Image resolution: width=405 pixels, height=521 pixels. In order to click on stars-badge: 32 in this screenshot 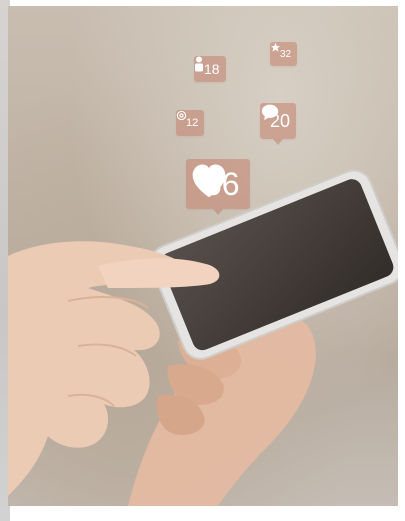, I will do `click(284, 54)`.